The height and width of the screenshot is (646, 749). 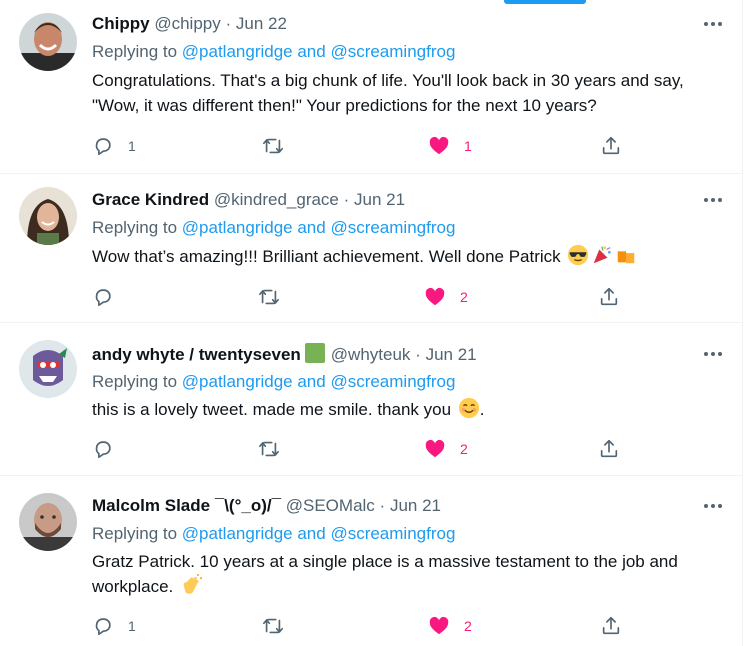 What do you see at coordinates (314, 353) in the screenshot?
I see `green-square-icon` at bounding box center [314, 353].